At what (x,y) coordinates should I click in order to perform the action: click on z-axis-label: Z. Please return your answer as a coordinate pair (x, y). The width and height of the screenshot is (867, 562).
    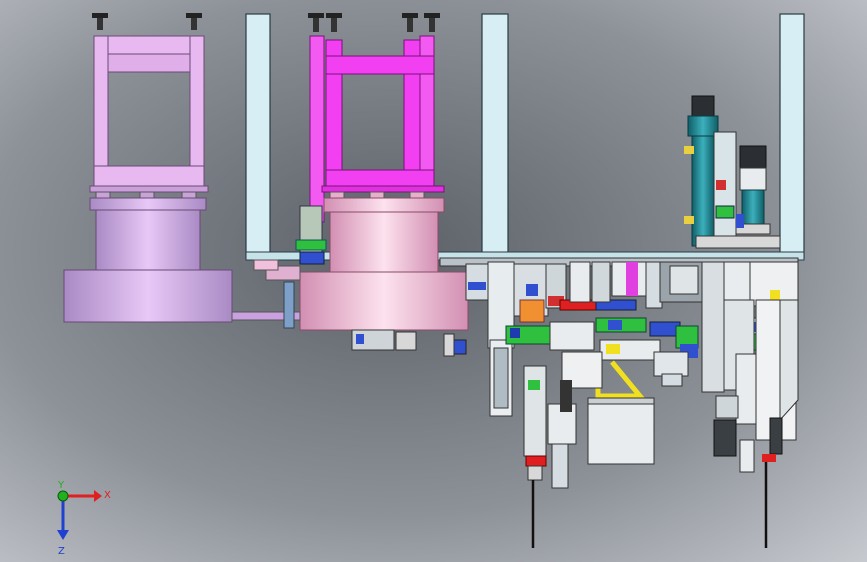
    Looking at the image, I should click on (61, 551).